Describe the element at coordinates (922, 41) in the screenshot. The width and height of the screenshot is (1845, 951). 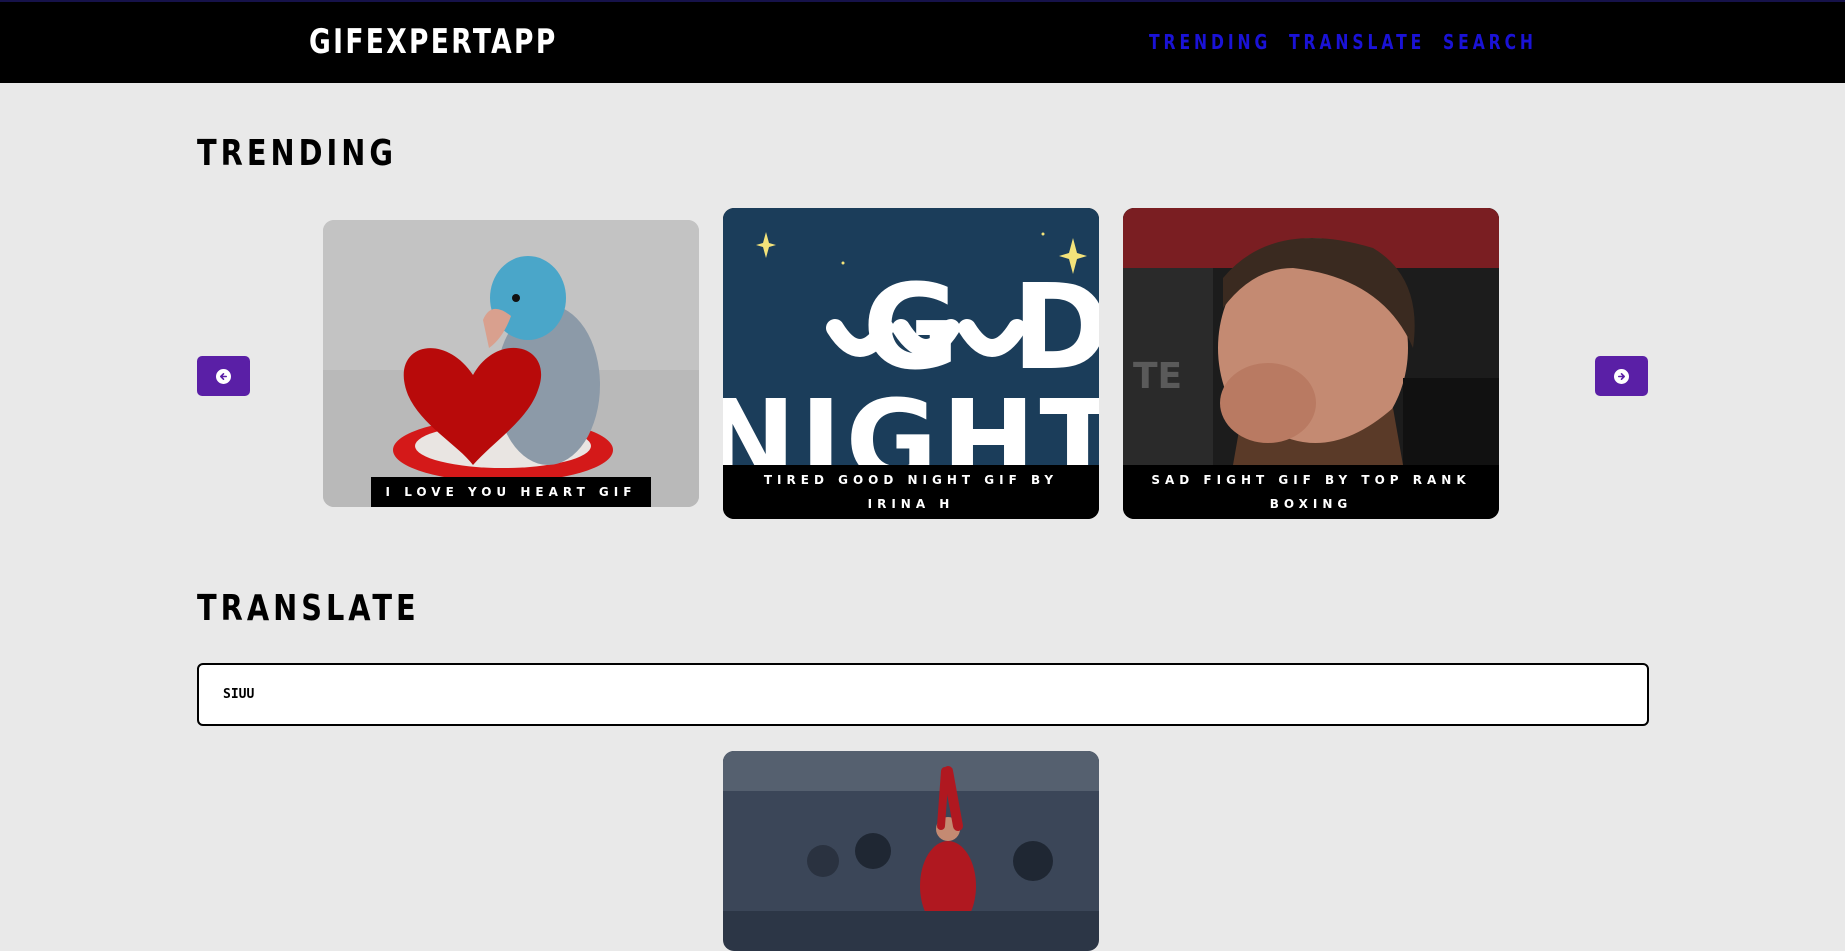
I see `top-navbar: GIFEXPERTAPP TRENDING TRANSLATE SEARCH` at that location.